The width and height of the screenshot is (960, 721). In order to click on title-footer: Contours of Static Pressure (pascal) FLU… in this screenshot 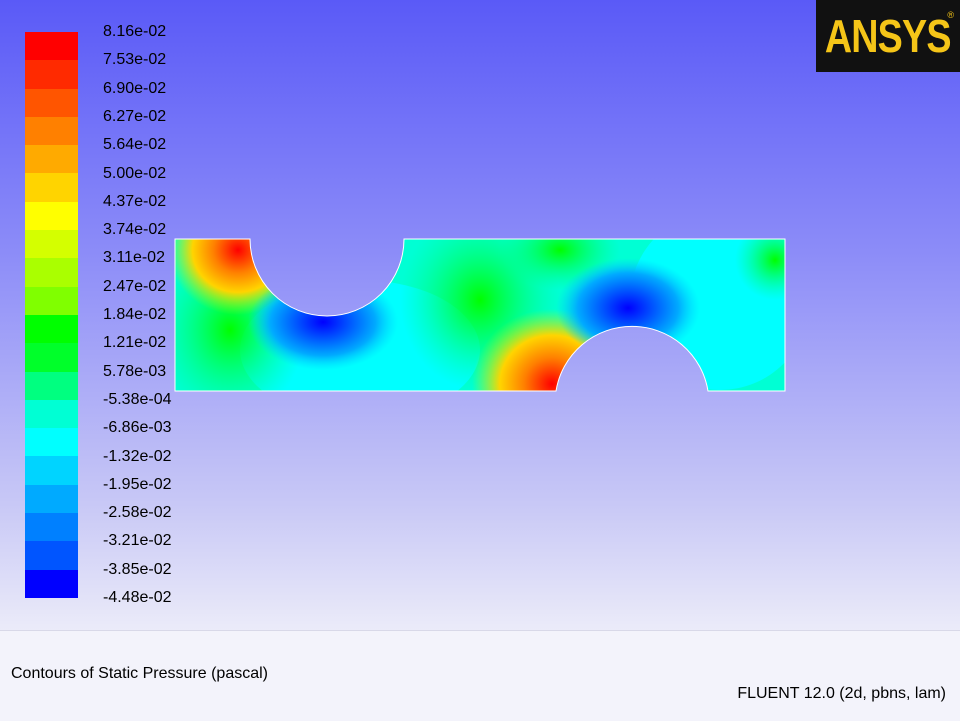, I will do `click(480, 675)`.